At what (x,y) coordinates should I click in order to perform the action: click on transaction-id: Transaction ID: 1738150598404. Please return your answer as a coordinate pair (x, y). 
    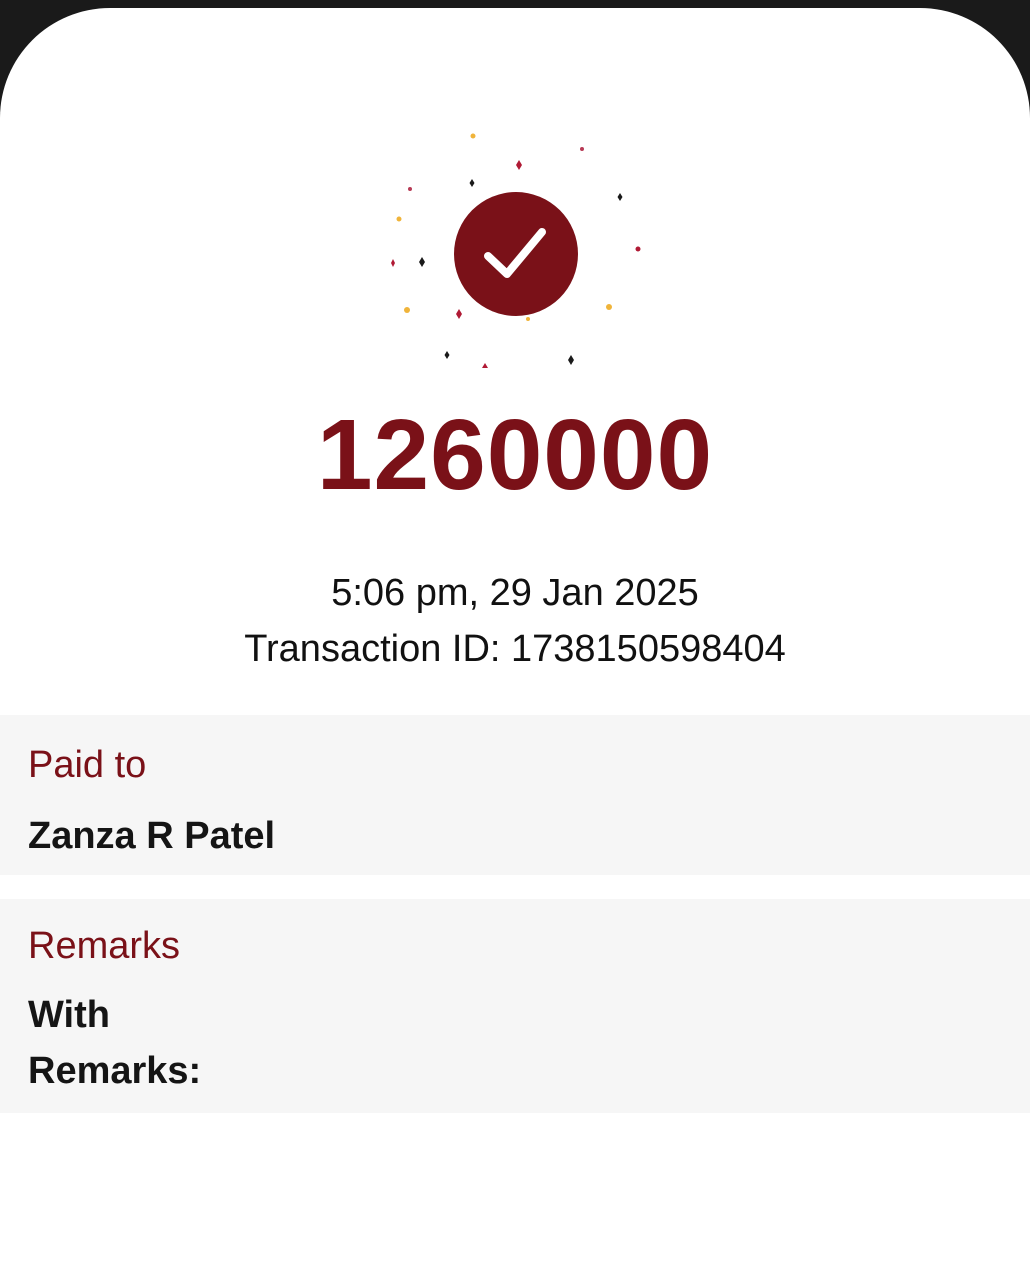
    Looking at the image, I should click on (515, 649).